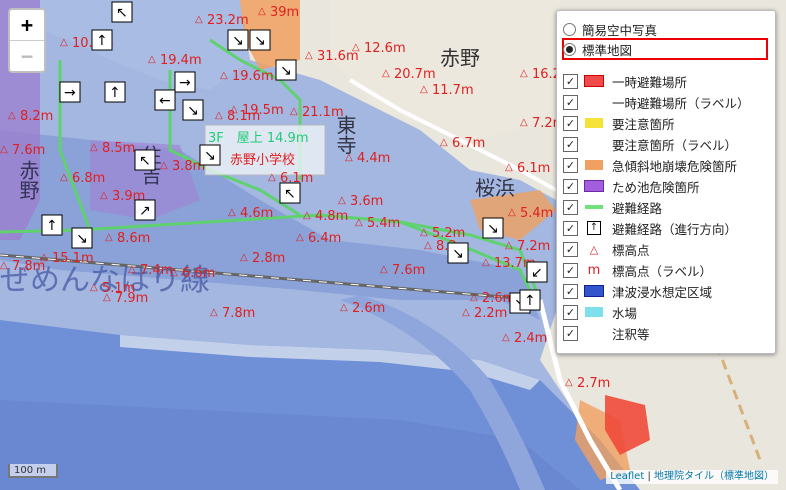 The width and height of the screenshot is (786, 490). What do you see at coordinates (145, 210) in the screenshot?
I see `route-arrow-icon: ↗` at bounding box center [145, 210].